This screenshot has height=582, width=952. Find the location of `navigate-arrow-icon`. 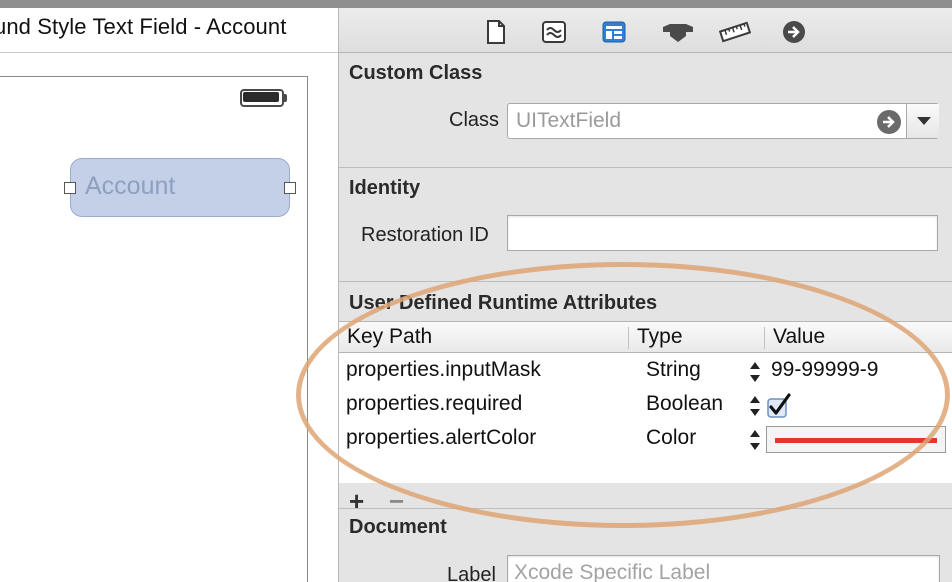

navigate-arrow-icon is located at coordinates (889, 122).